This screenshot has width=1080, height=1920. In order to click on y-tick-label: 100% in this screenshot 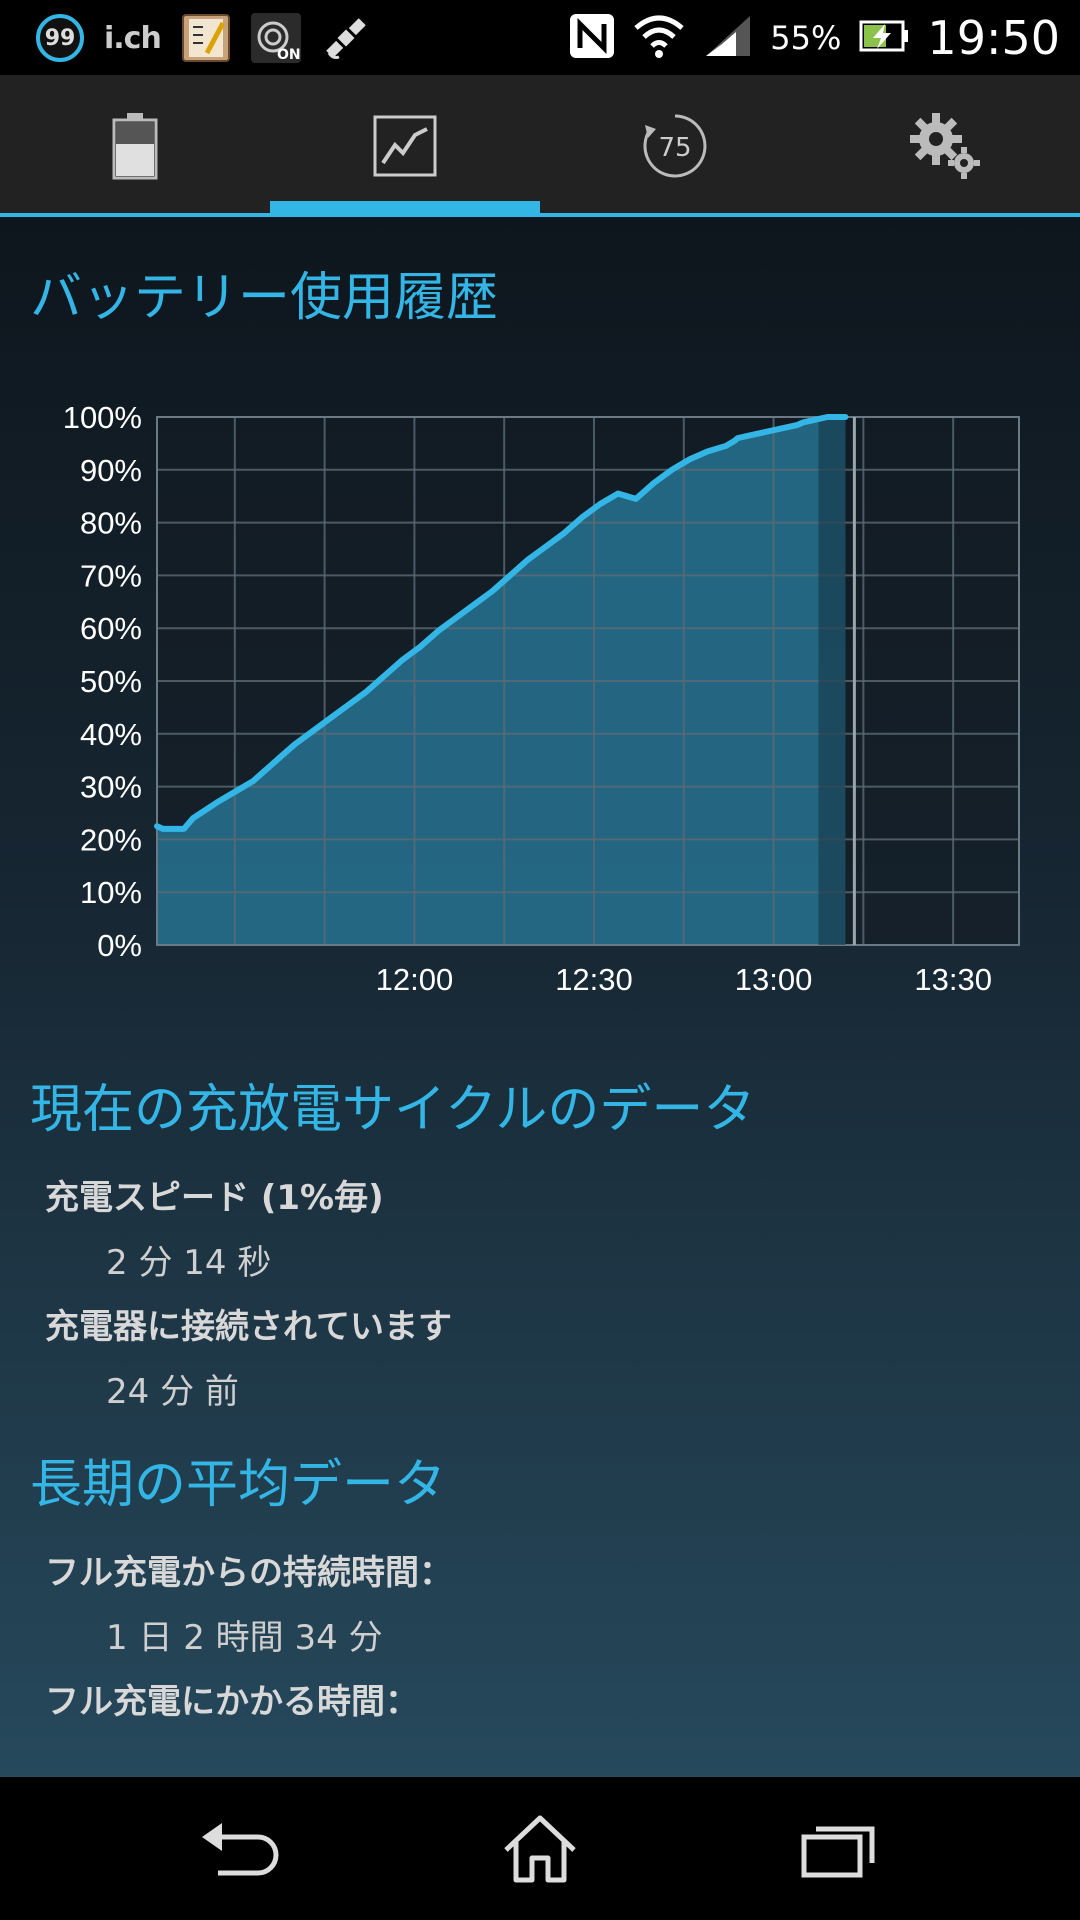, I will do `click(102, 417)`.